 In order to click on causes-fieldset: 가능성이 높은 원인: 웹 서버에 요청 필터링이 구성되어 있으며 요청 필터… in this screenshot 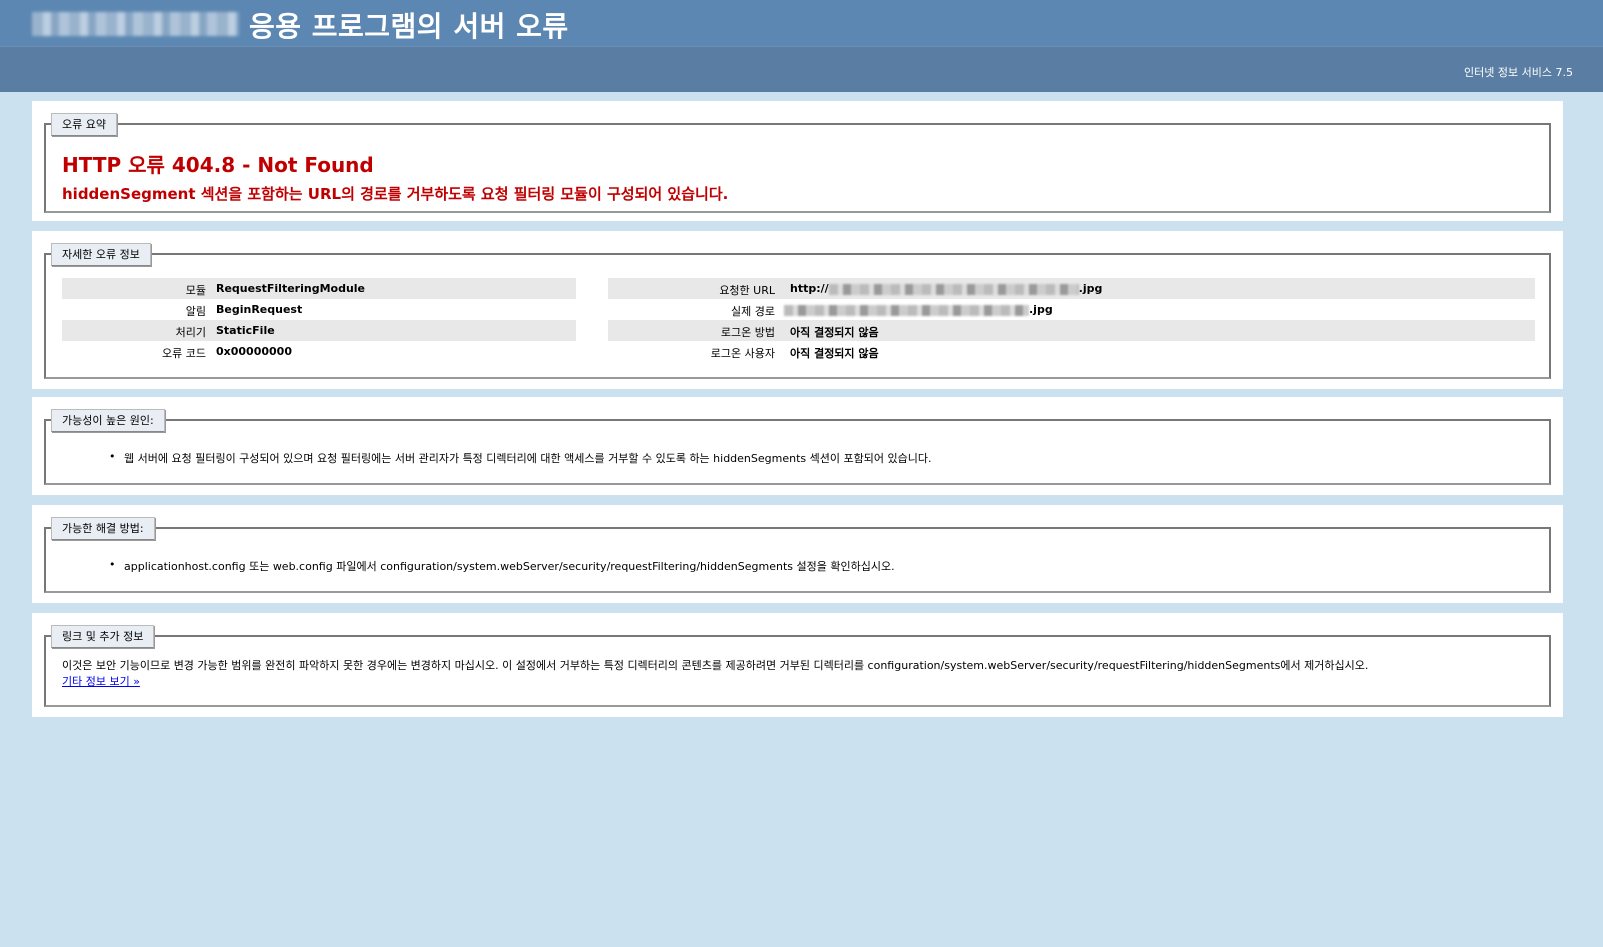, I will do `click(797, 447)`.